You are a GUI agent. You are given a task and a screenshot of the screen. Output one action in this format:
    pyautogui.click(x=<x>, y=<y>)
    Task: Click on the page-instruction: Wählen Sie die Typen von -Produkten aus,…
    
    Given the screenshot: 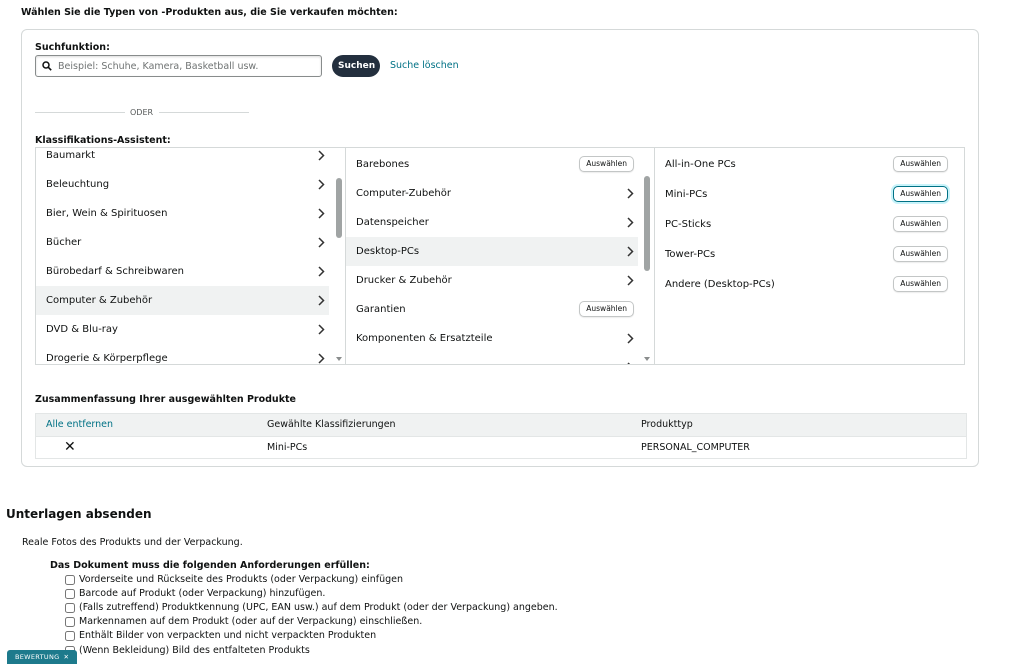 What is the action you would take?
    pyautogui.click(x=209, y=12)
    